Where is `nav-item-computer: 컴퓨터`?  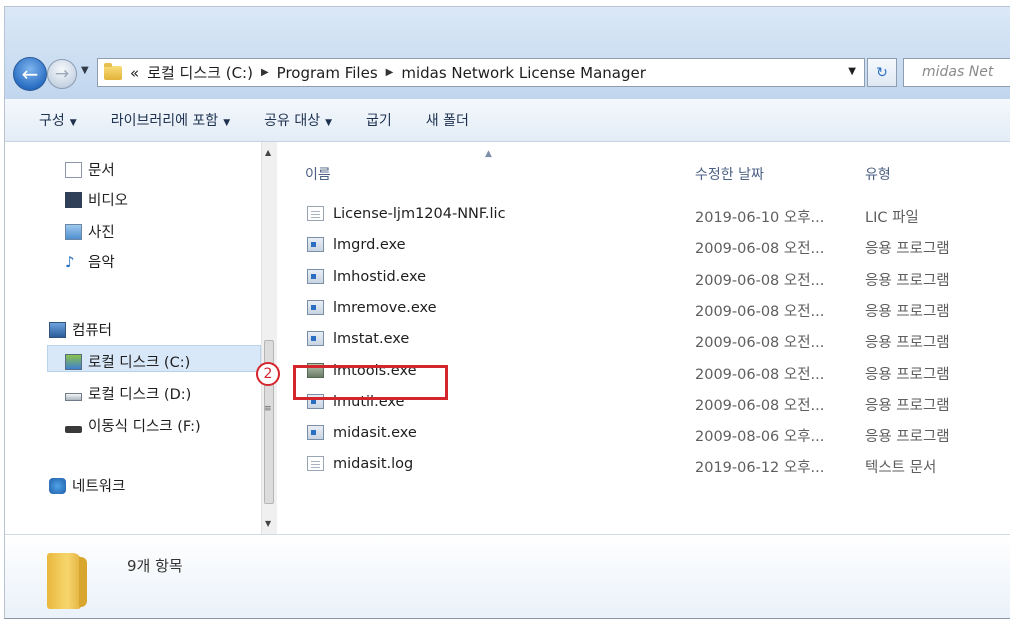
nav-item-computer: 컴퓨터 is located at coordinates (80, 329).